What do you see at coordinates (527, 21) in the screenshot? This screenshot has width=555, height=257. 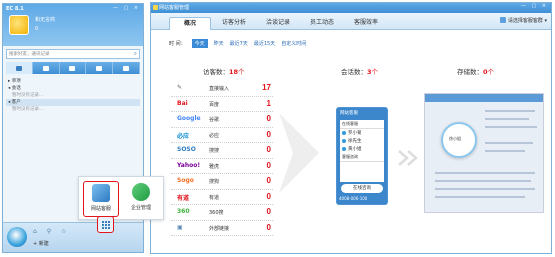 I see `group-select-label: 请选择客服客群 ▾` at bounding box center [527, 21].